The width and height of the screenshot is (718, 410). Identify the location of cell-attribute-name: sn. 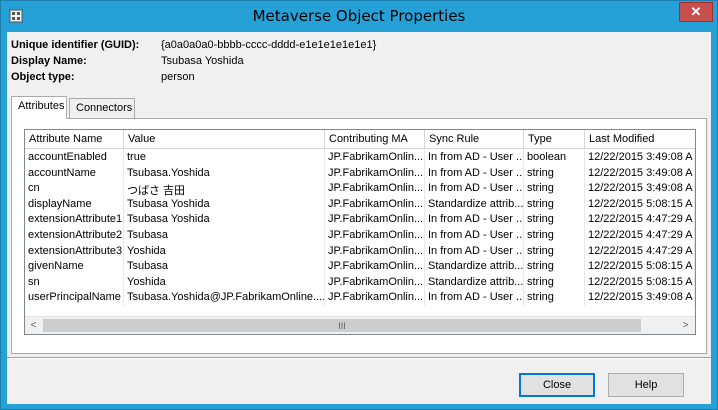
(74, 282).